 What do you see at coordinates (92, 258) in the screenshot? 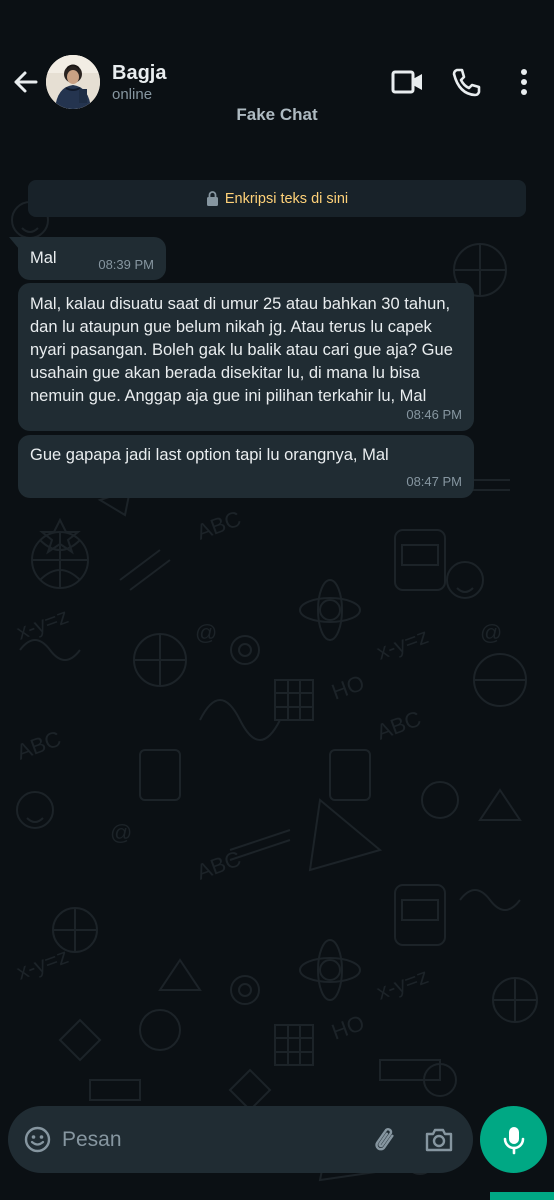
I see `message-bubble: Mal 08:39 PM` at bounding box center [92, 258].